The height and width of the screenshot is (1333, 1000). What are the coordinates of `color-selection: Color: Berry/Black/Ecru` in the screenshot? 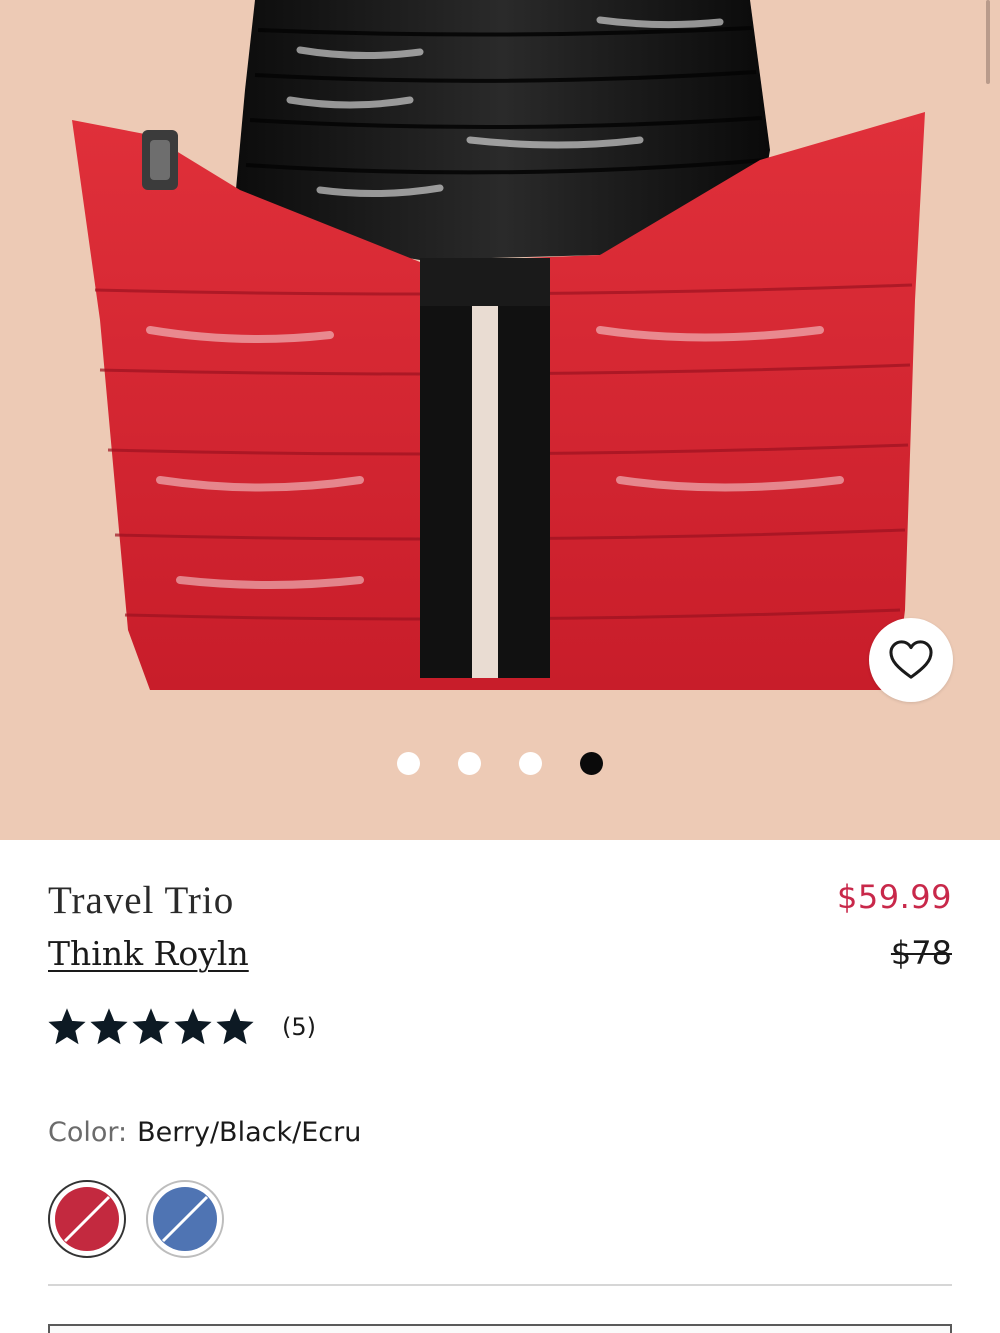 It's located at (204, 1132).